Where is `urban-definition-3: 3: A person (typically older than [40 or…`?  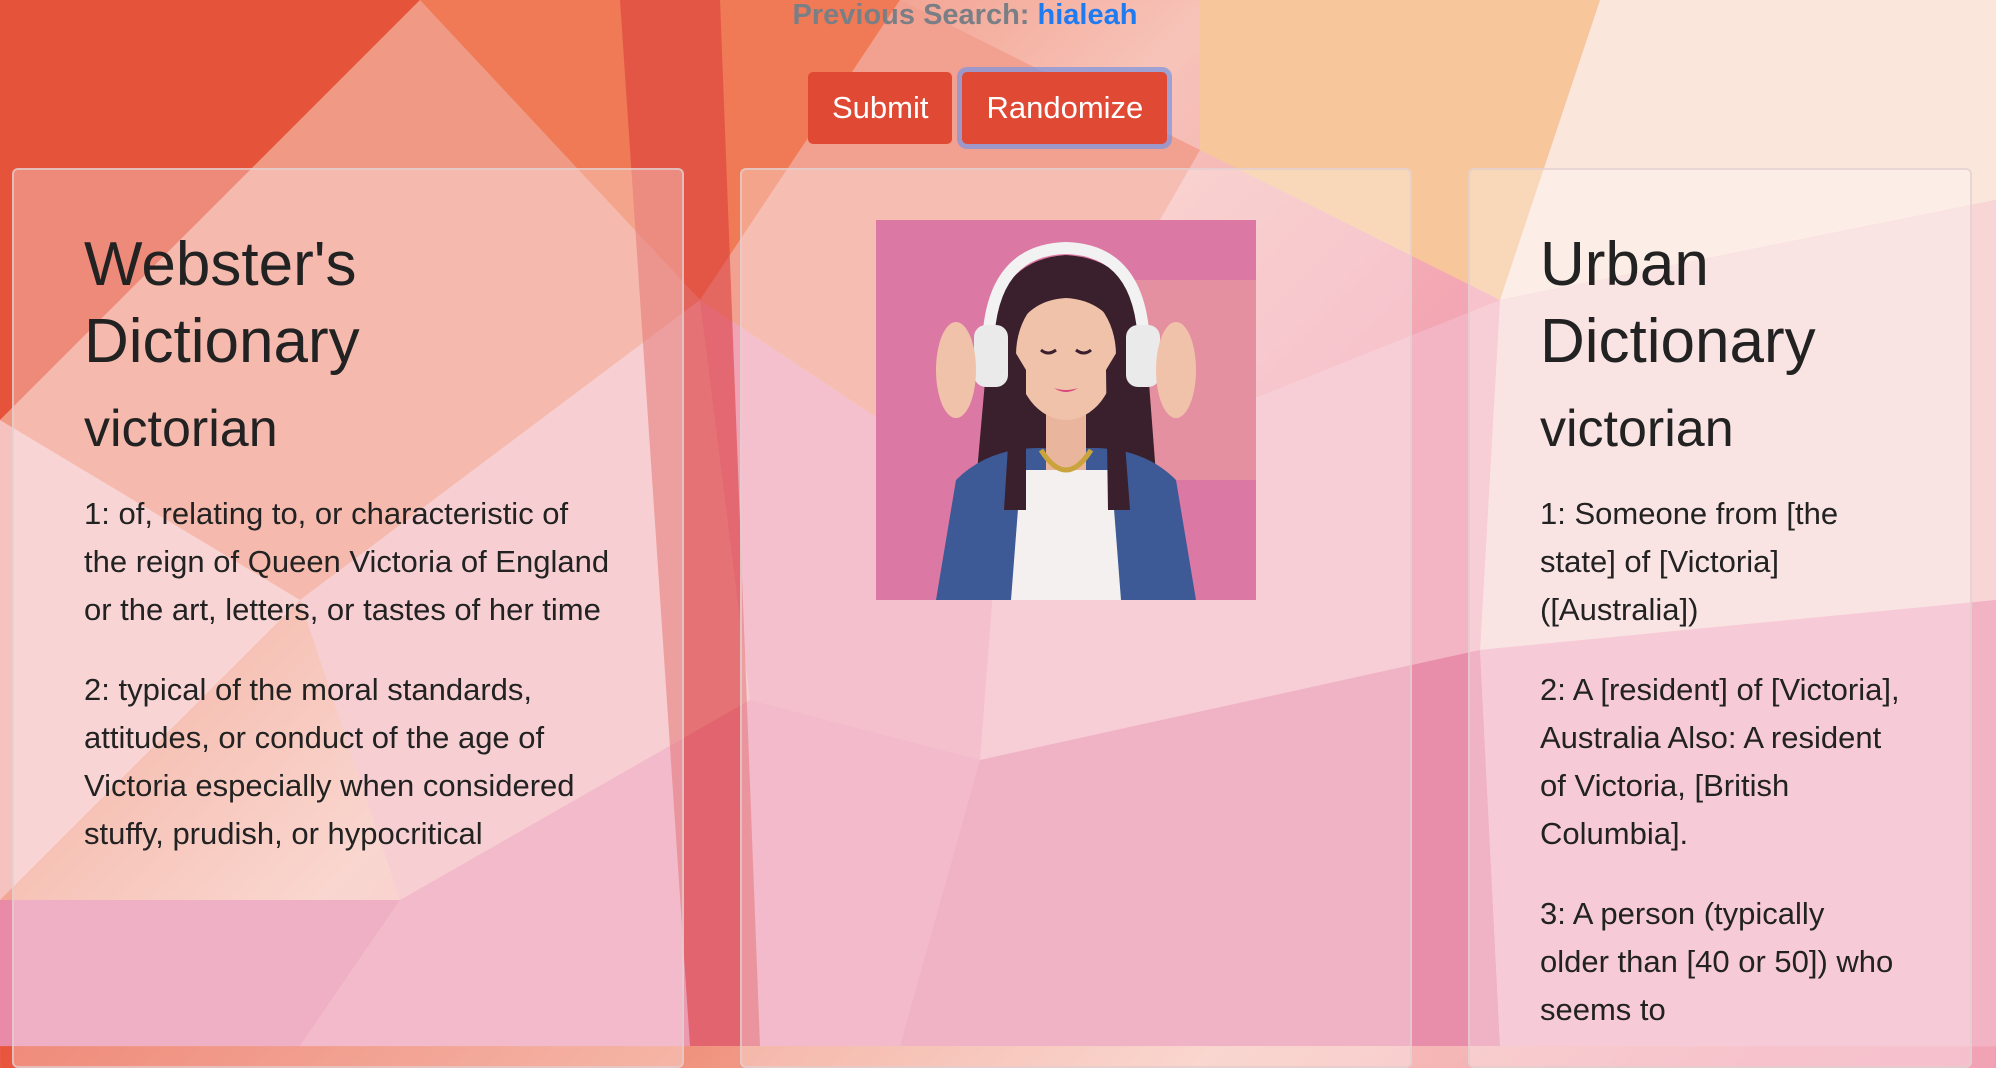 urban-definition-3: 3: A person (typically older than [40 or… is located at coordinates (1717, 961).